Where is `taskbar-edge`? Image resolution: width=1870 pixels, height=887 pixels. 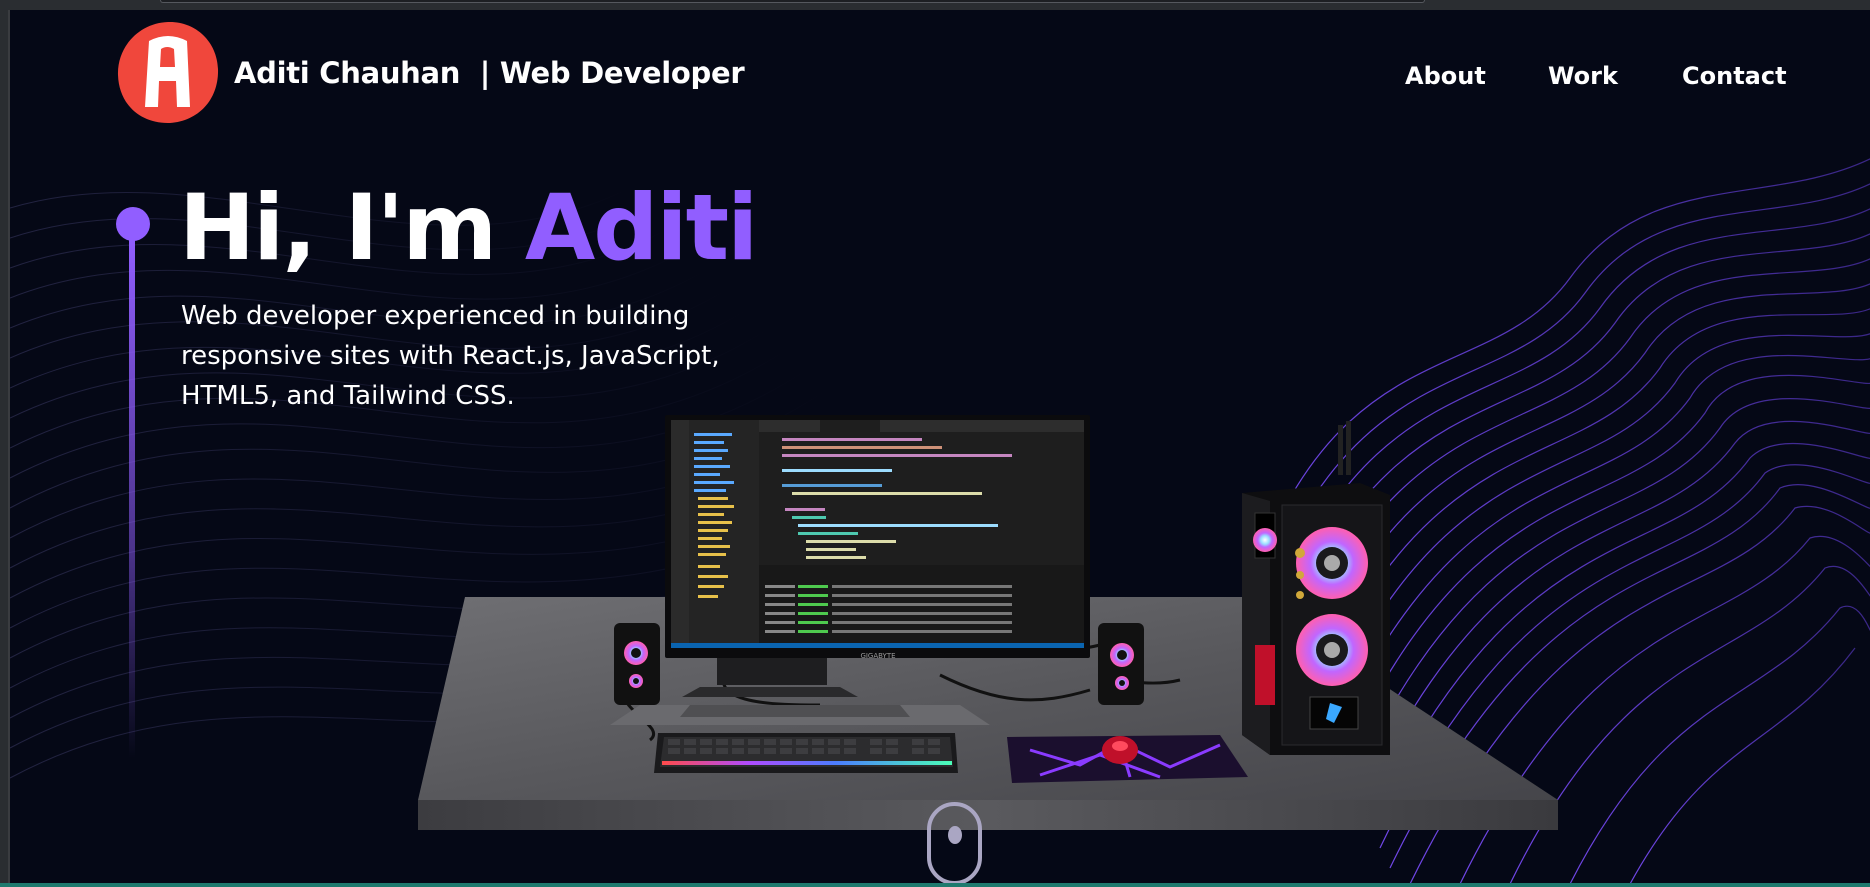 taskbar-edge is located at coordinates (935, 885).